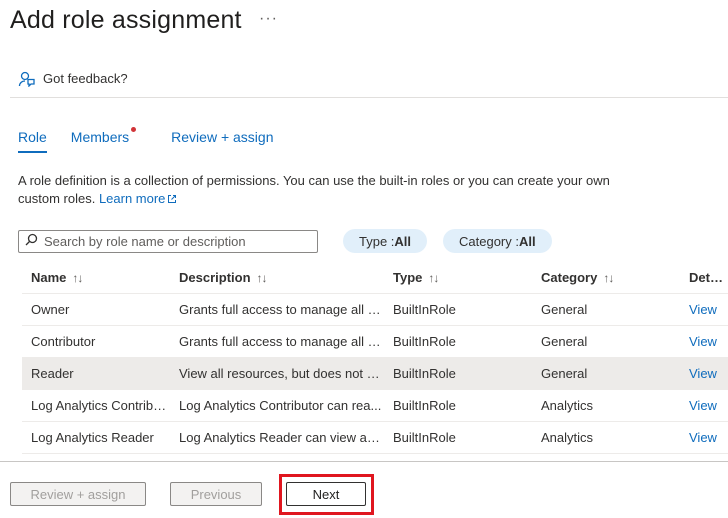 Image resolution: width=728 pixels, height=518 pixels. Describe the element at coordinates (458, 277) in the screenshot. I see `column-header-type: Type ↑↓` at that location.